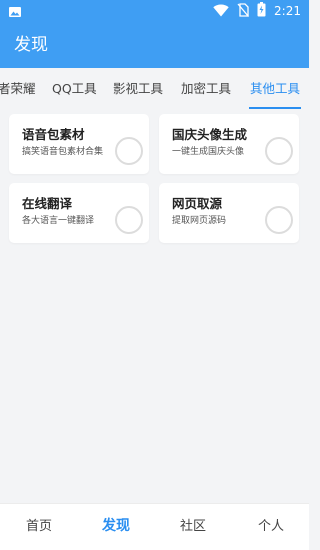 The image size is (320, 550). I want to click on nav-community: 社区, so click(193, 527).